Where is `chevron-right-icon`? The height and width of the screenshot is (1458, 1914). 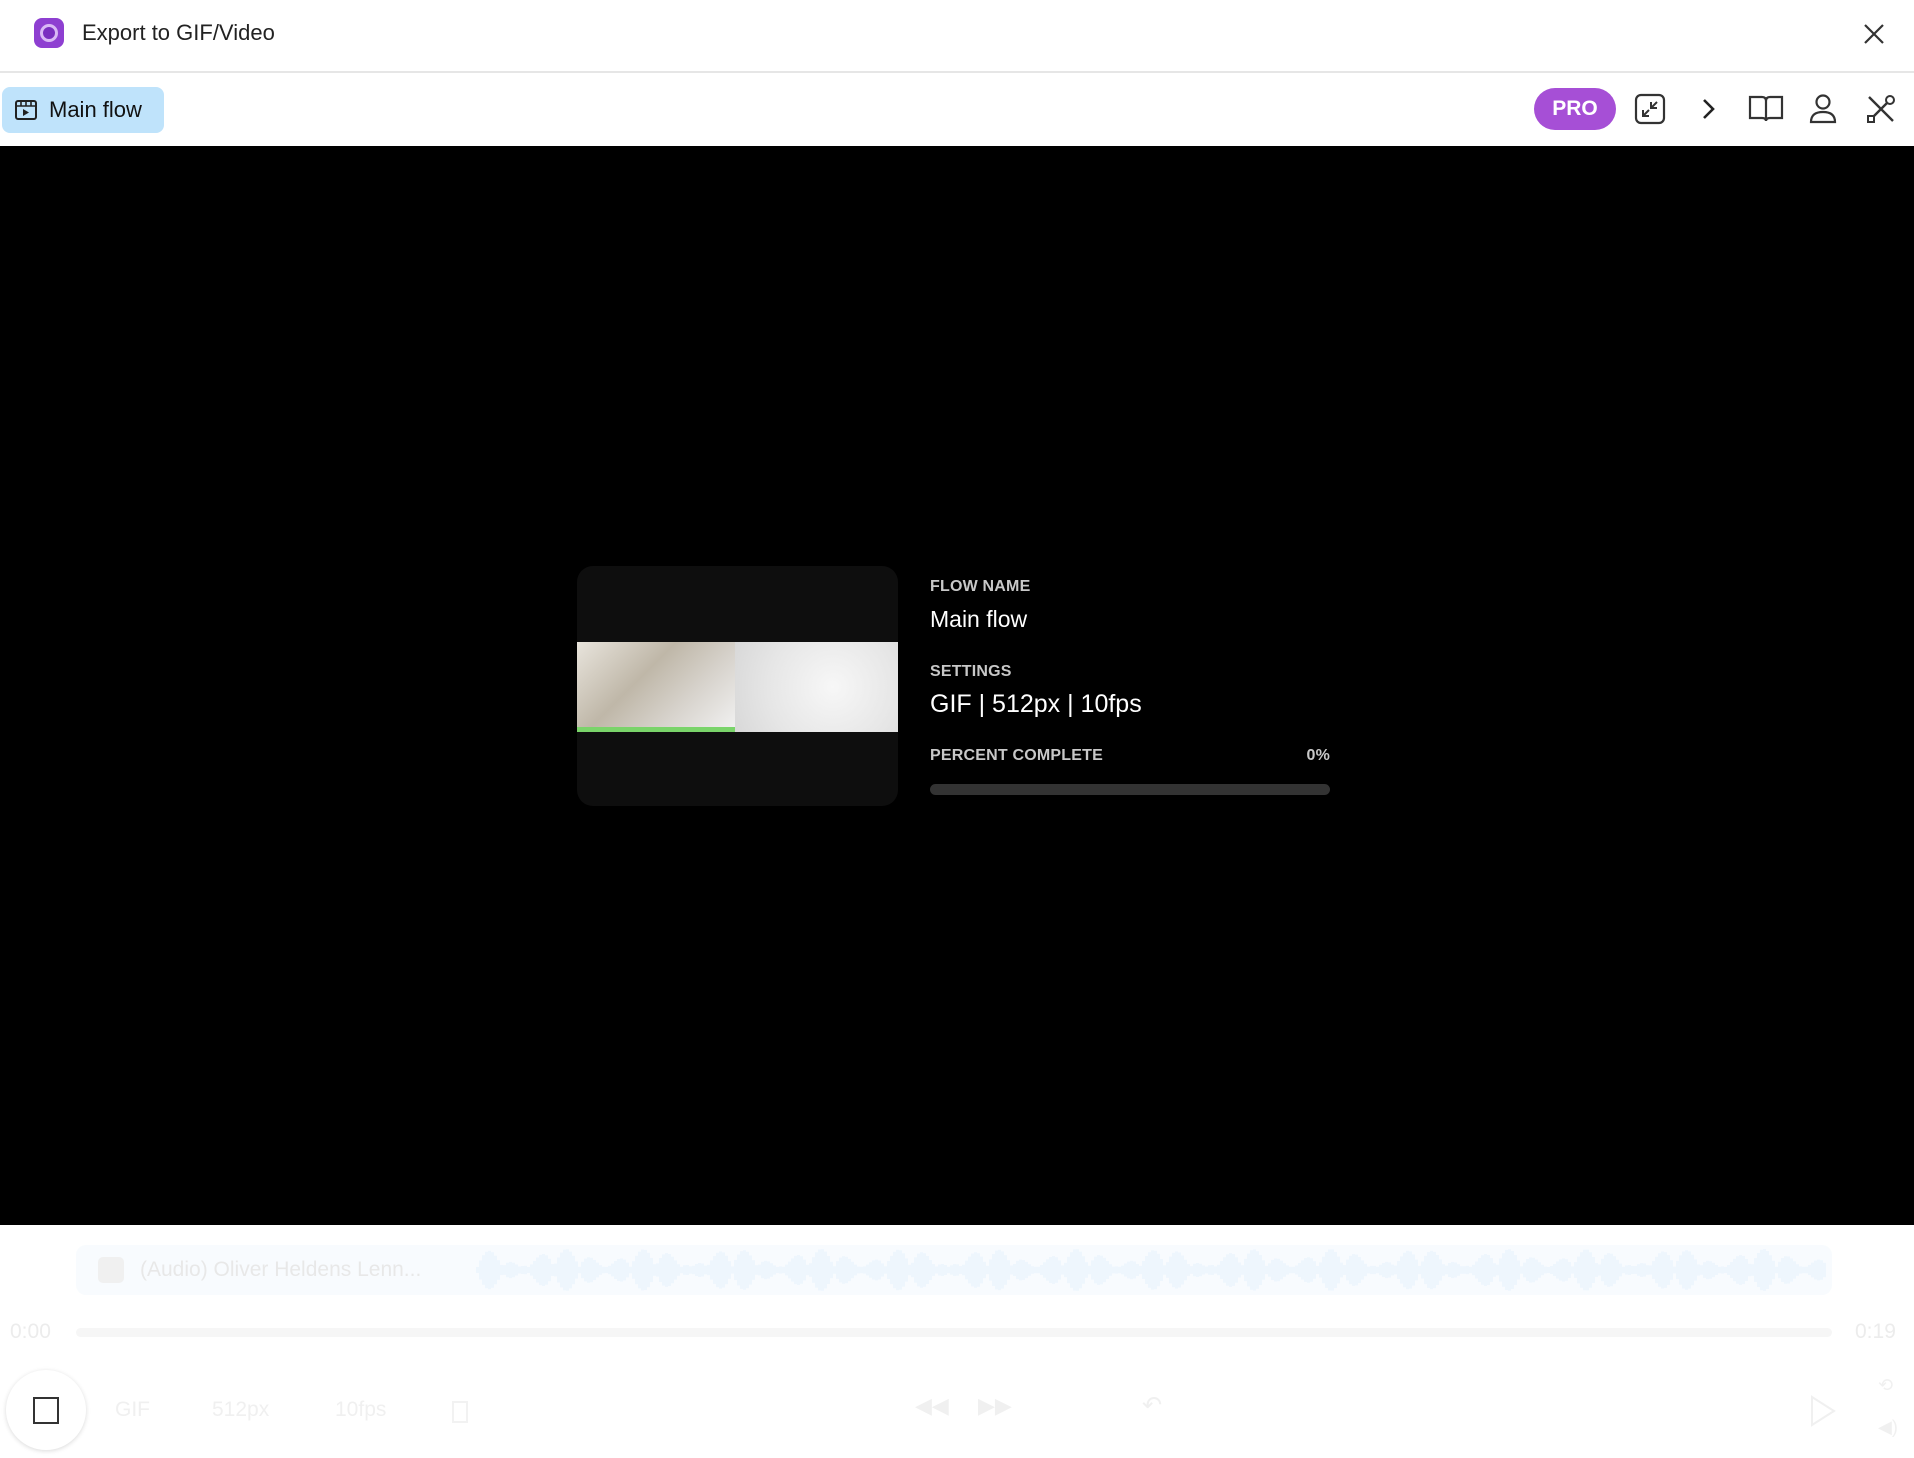
chevron-right-icon is located at coordinates (1708, 109).